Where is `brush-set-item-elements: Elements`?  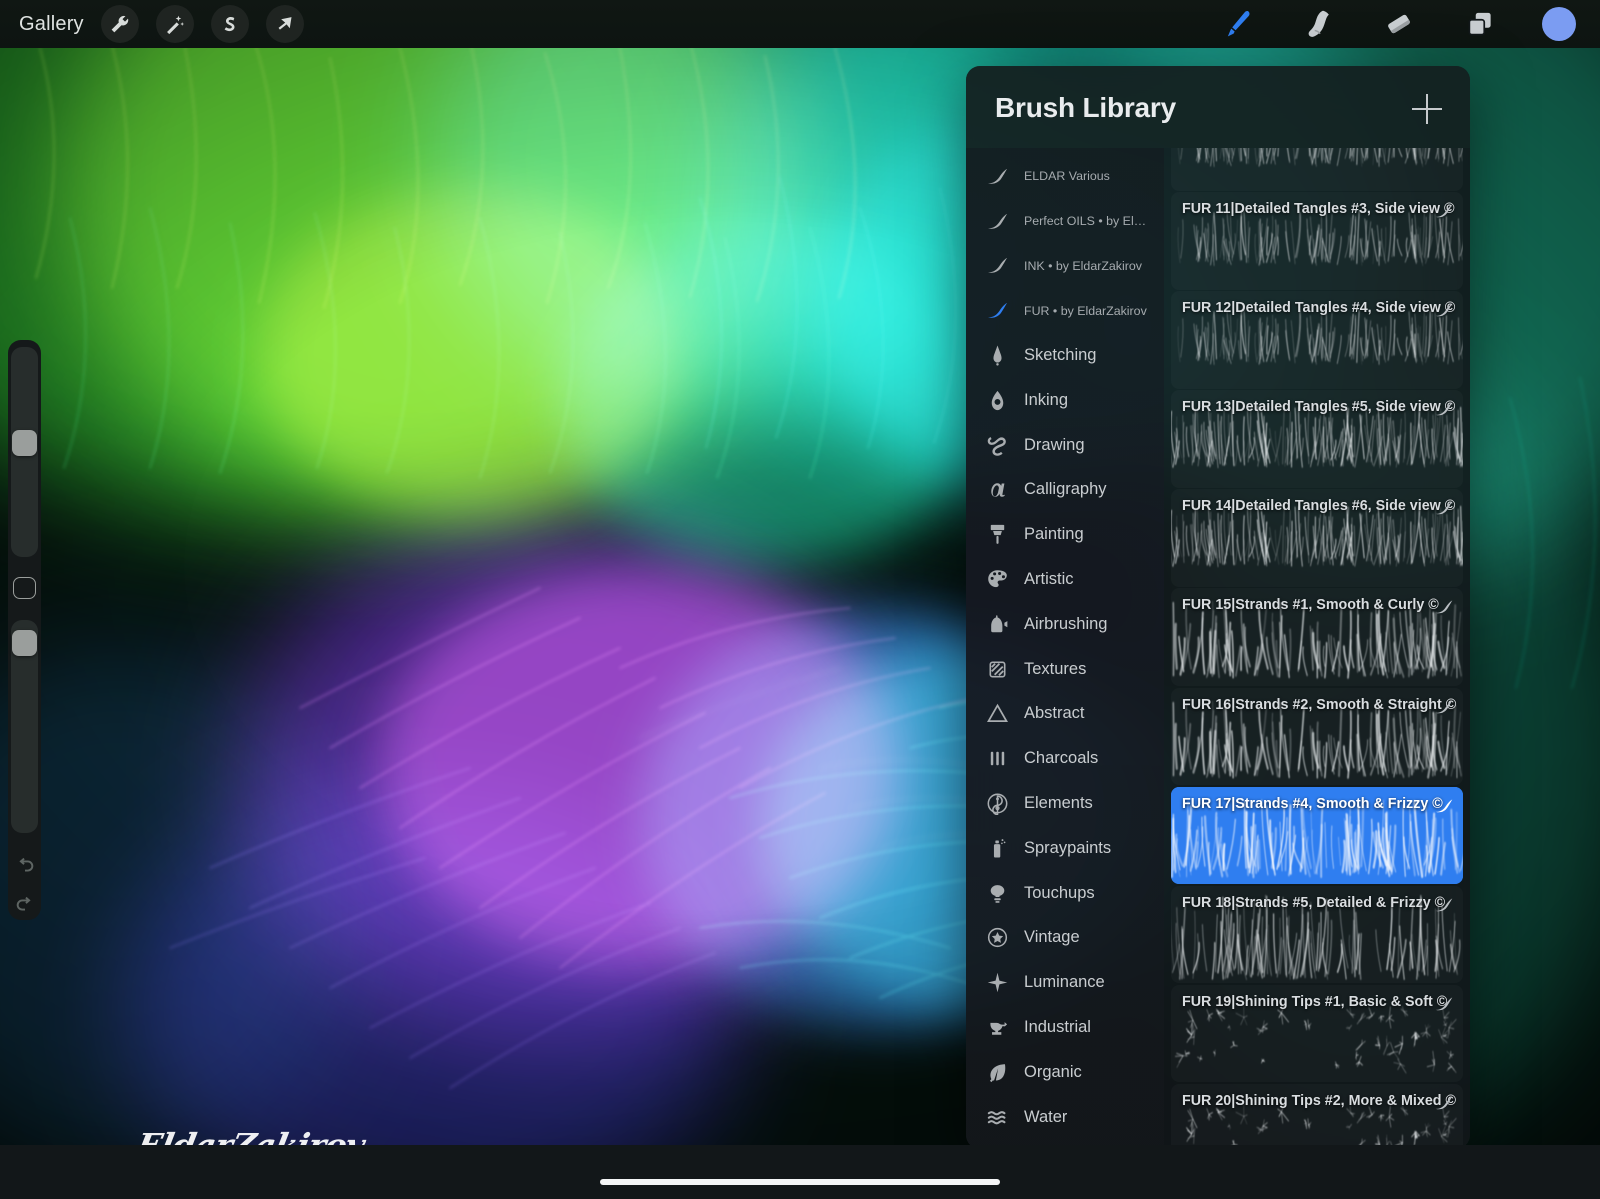
brush-set-item-elements: Elements is located at coordinates (1065, 803).